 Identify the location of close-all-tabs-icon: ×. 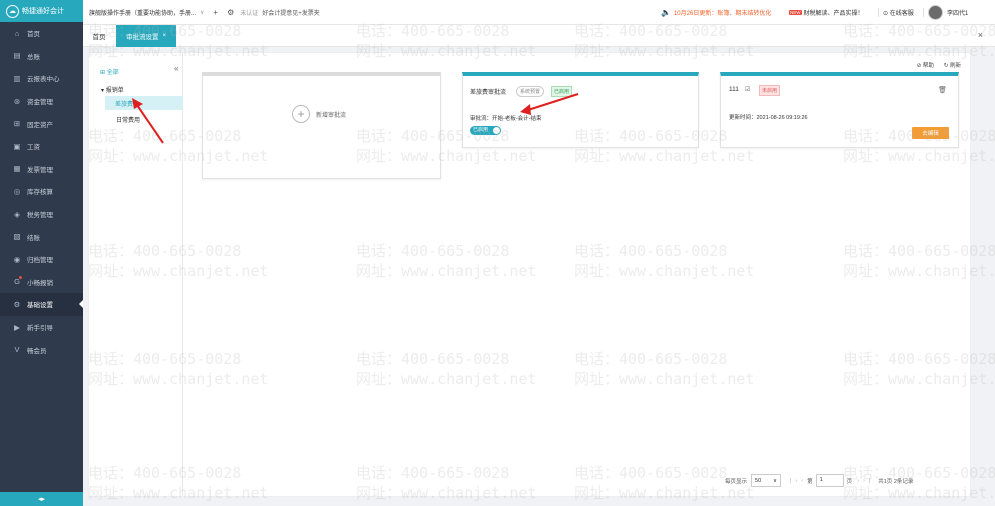
(980, 35).